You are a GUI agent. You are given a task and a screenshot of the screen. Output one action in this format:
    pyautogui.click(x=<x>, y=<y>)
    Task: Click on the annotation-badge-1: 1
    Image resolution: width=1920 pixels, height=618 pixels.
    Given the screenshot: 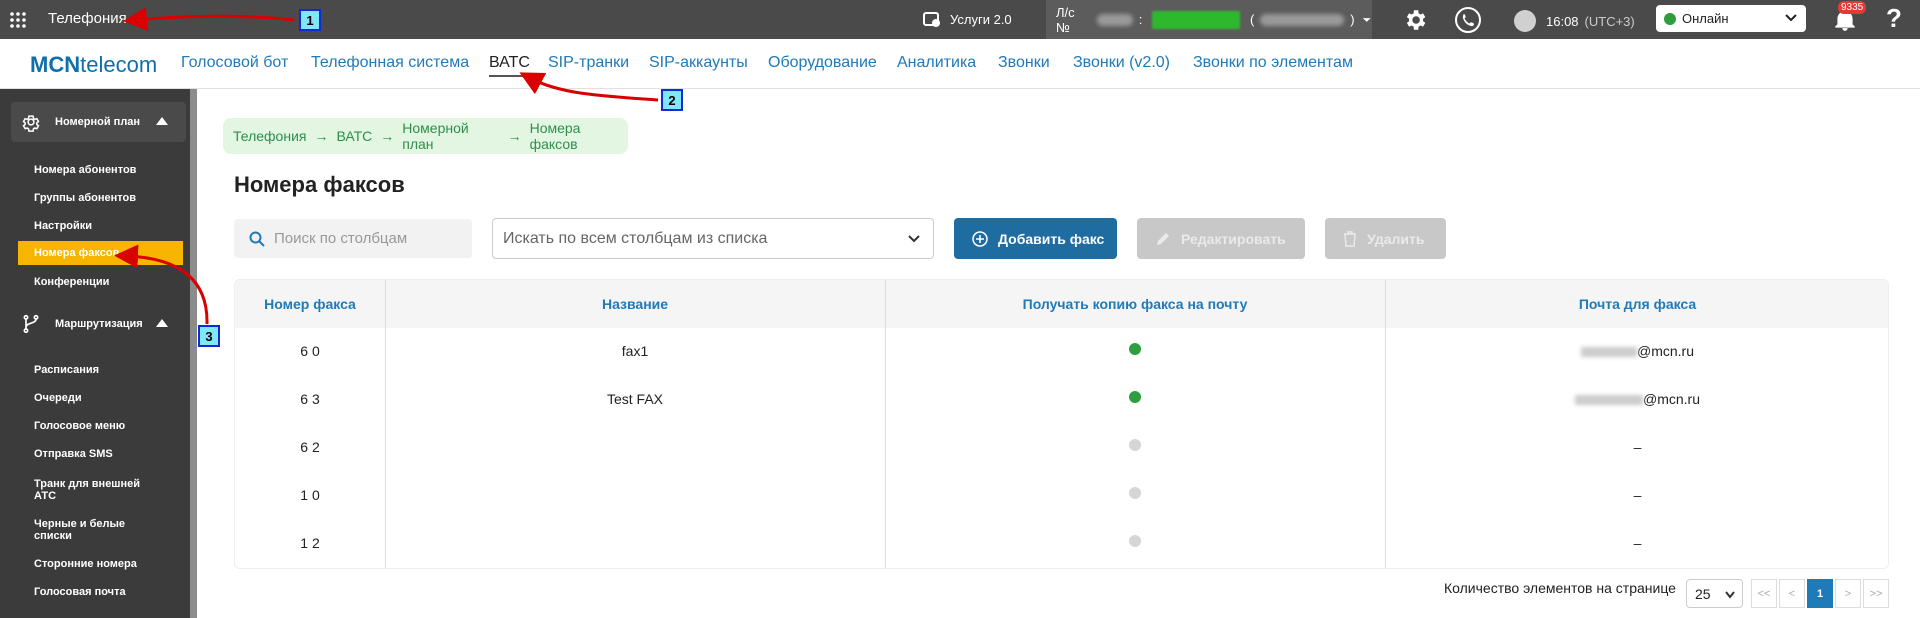 What is the action you would take?
    pyautogui.click(x=310, y=20)
    